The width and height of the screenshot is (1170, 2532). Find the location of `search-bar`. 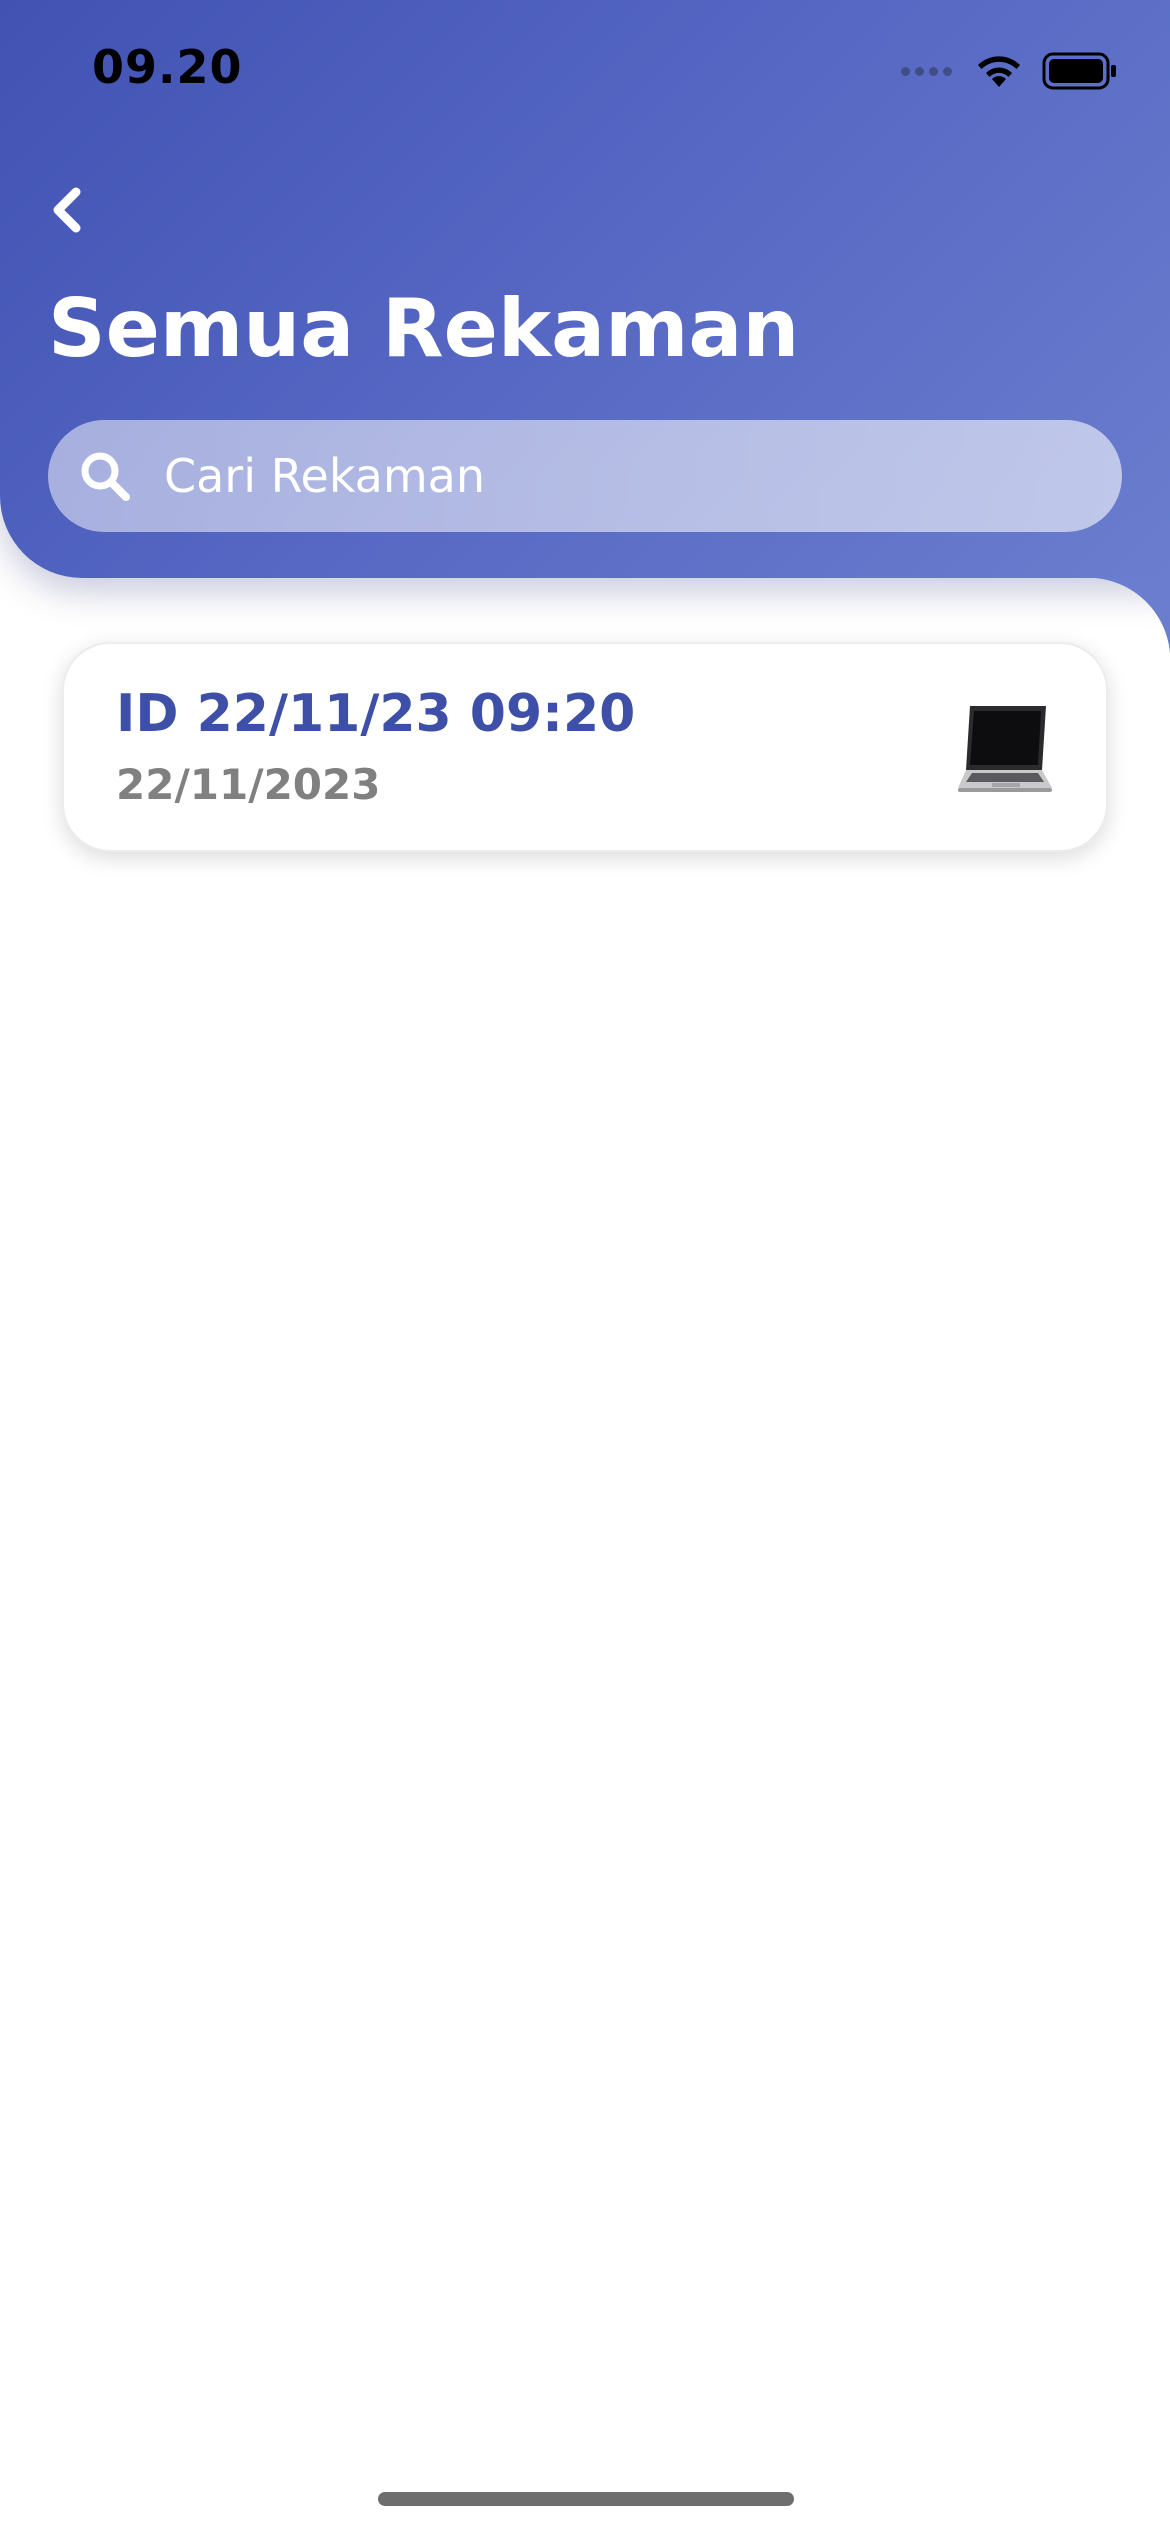

search-bar is located at coordinates (585, 476).